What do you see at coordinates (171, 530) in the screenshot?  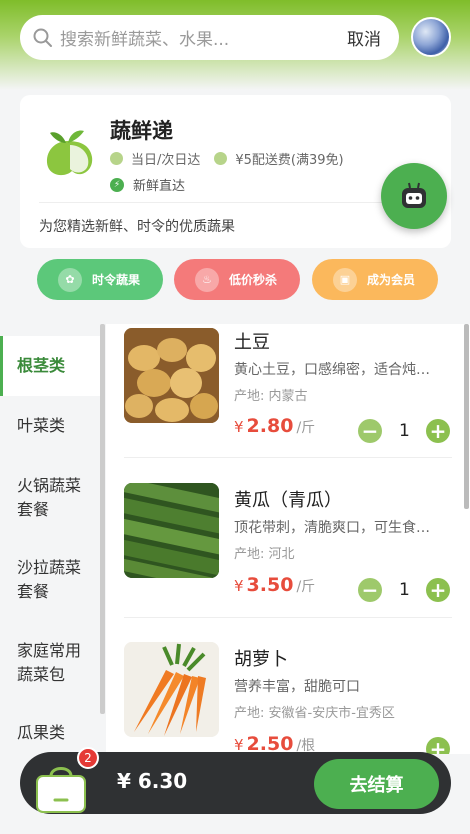 I see `cucumber-image` at bounding box center [171, 530].